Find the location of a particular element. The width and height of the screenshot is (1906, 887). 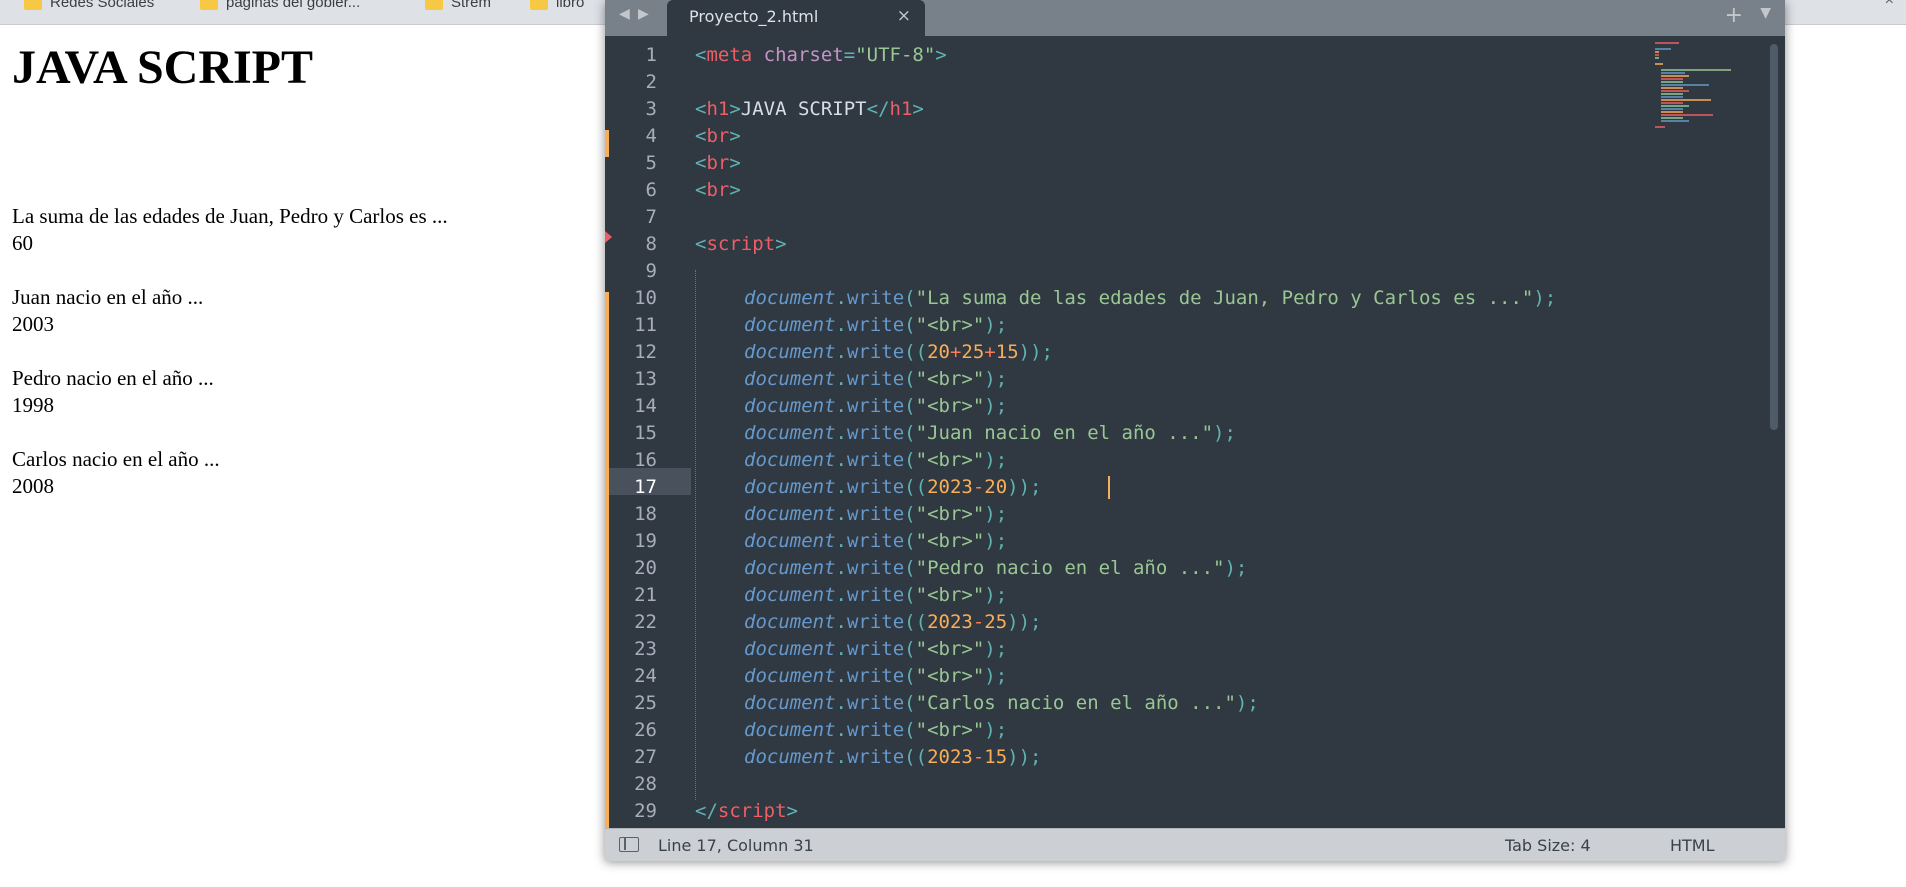

panel-toggle-icon is located at coordinates (629, 844).